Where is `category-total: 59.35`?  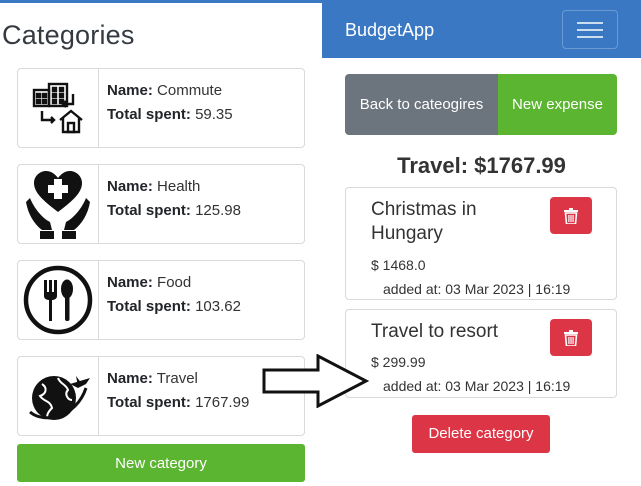 category-total: 59.35 is located at coordinates (214, 114).